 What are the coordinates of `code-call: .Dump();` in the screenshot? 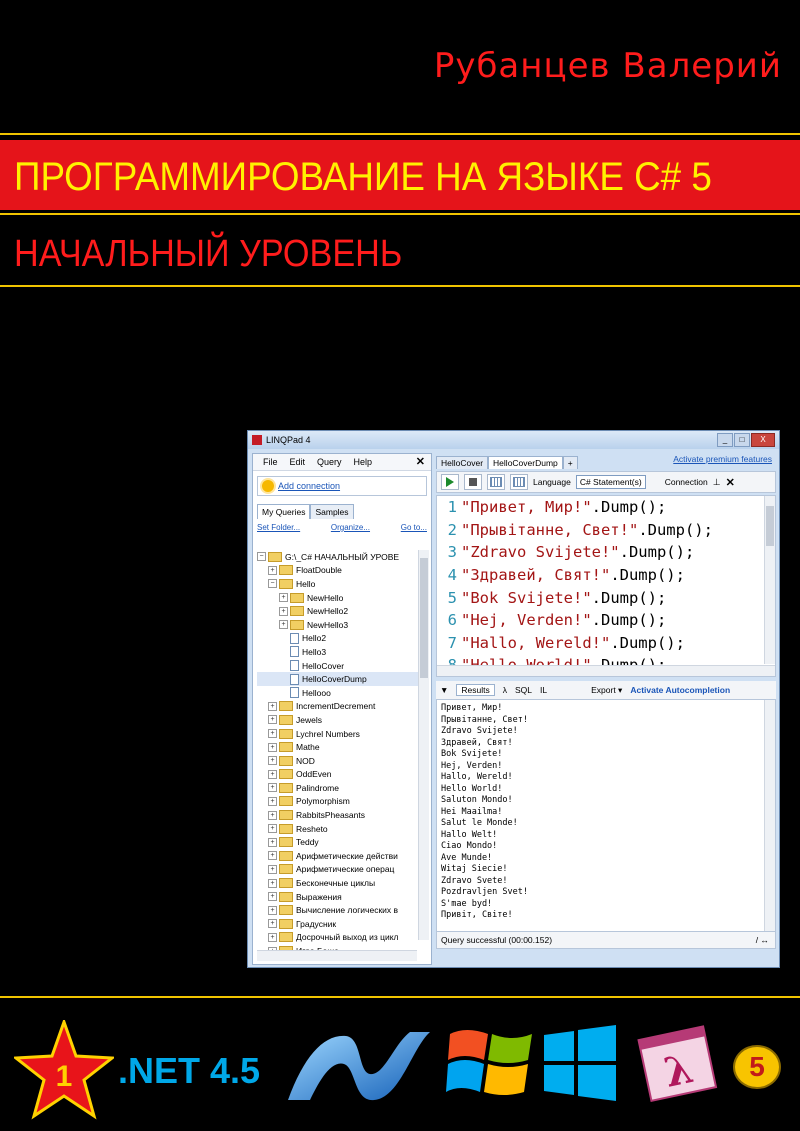 It's located at (629, 507).